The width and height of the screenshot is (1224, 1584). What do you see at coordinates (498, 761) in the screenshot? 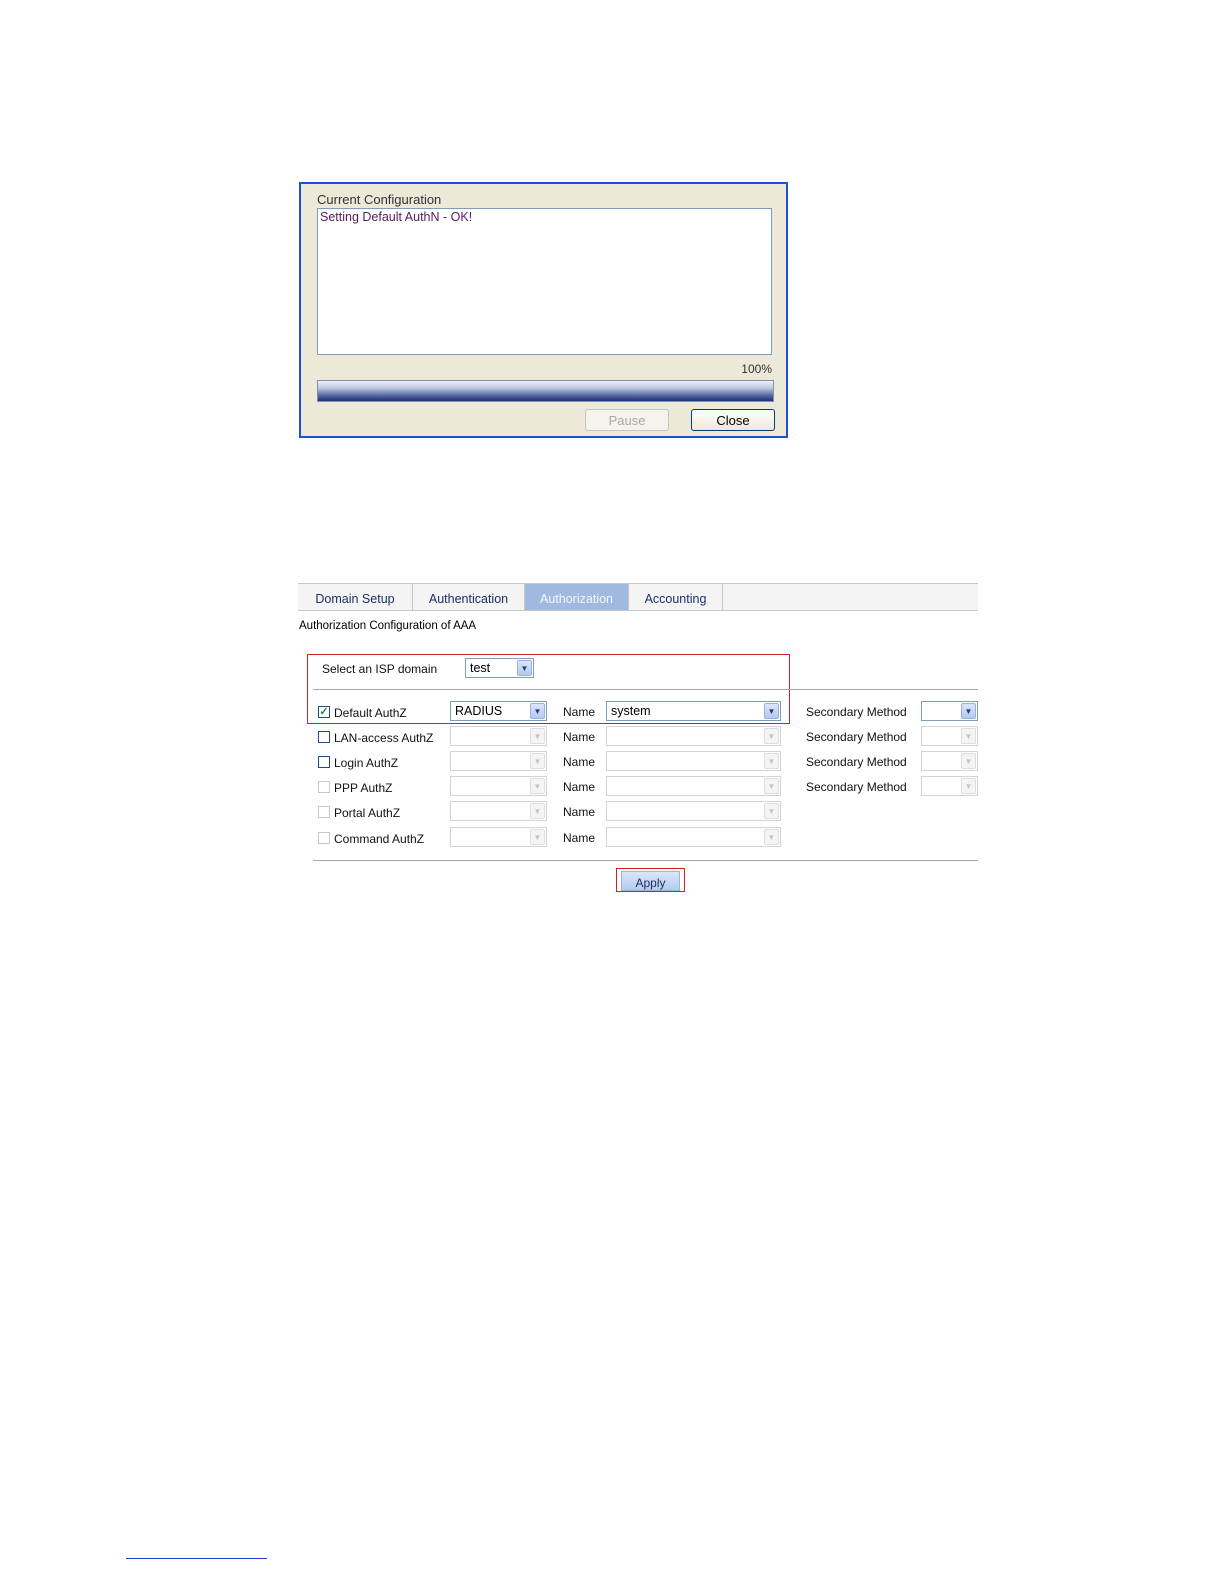
I see `login-authz-method-select: ▼` at bounding box center [498, 761].